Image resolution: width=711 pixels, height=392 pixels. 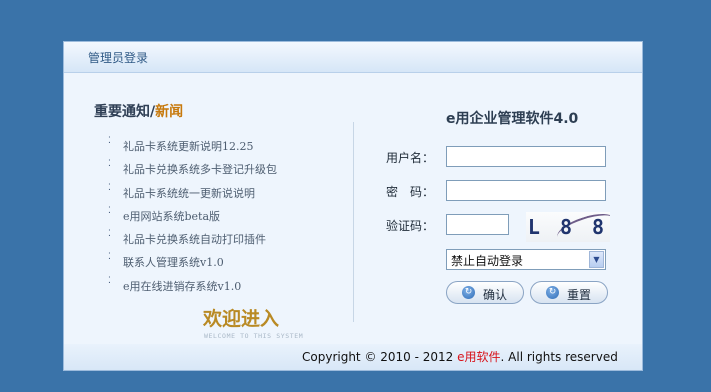 What do you see at coordinates (596, 259) in the screenshot?
I see `chevron-down-icon: ▼` at bounding box center [596, 259].